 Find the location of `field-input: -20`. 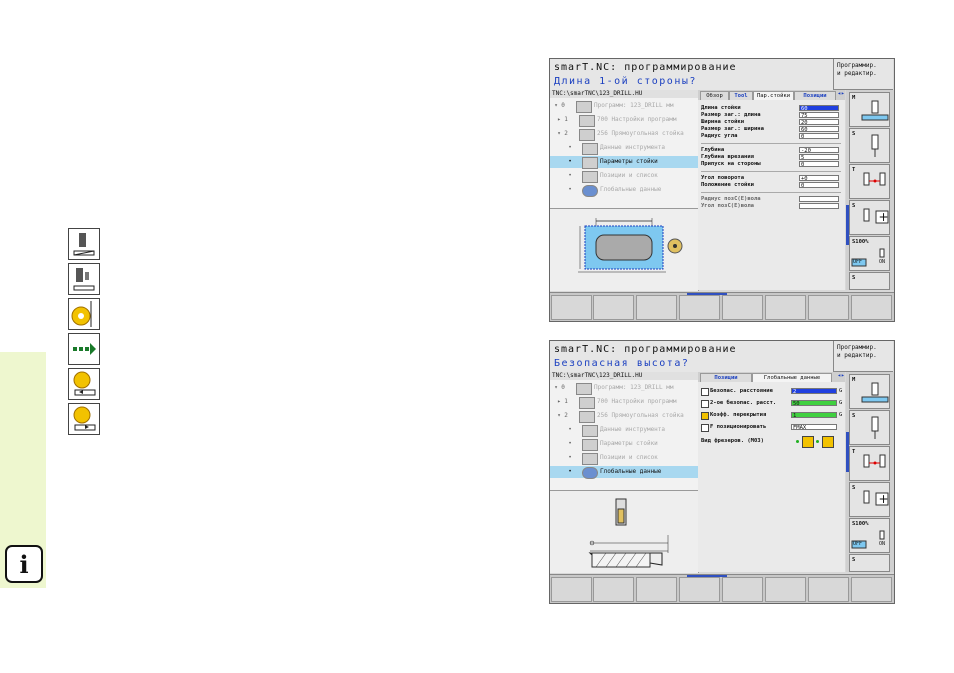

field-input: -20 is located at coordinates (819, 150).